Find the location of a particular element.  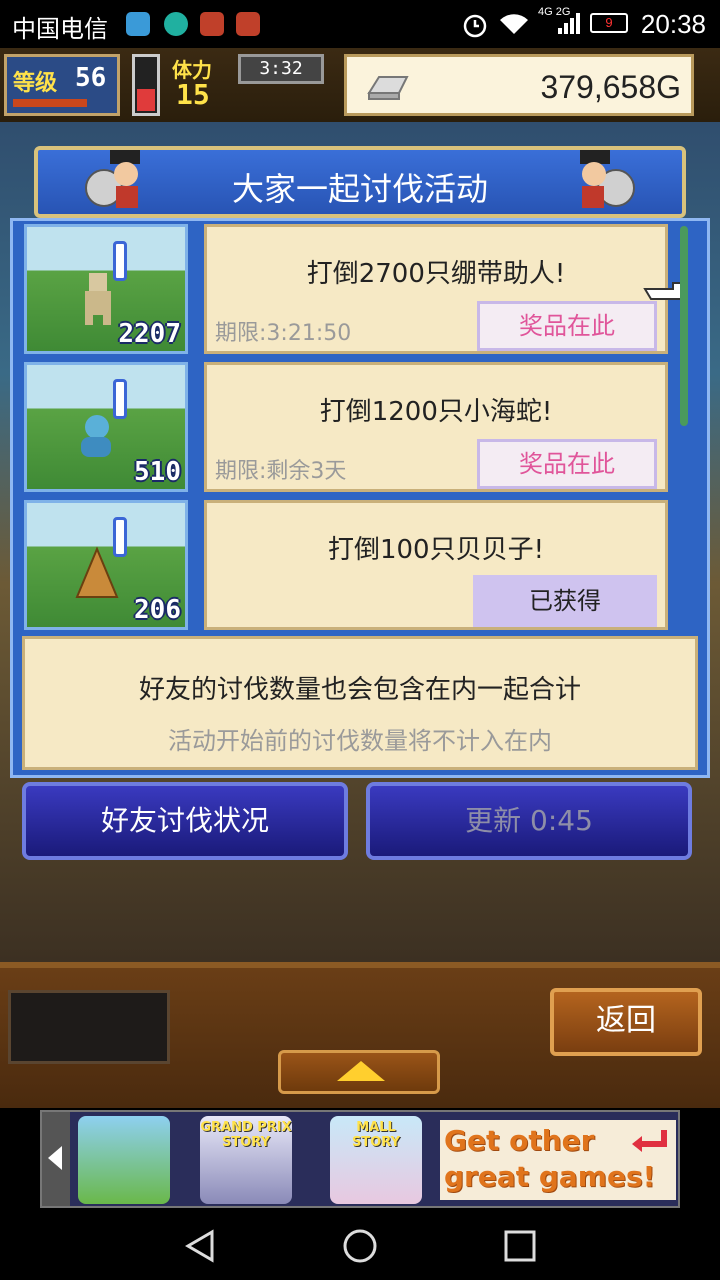

expand-menu-button is located at coordinates (359, 1072).